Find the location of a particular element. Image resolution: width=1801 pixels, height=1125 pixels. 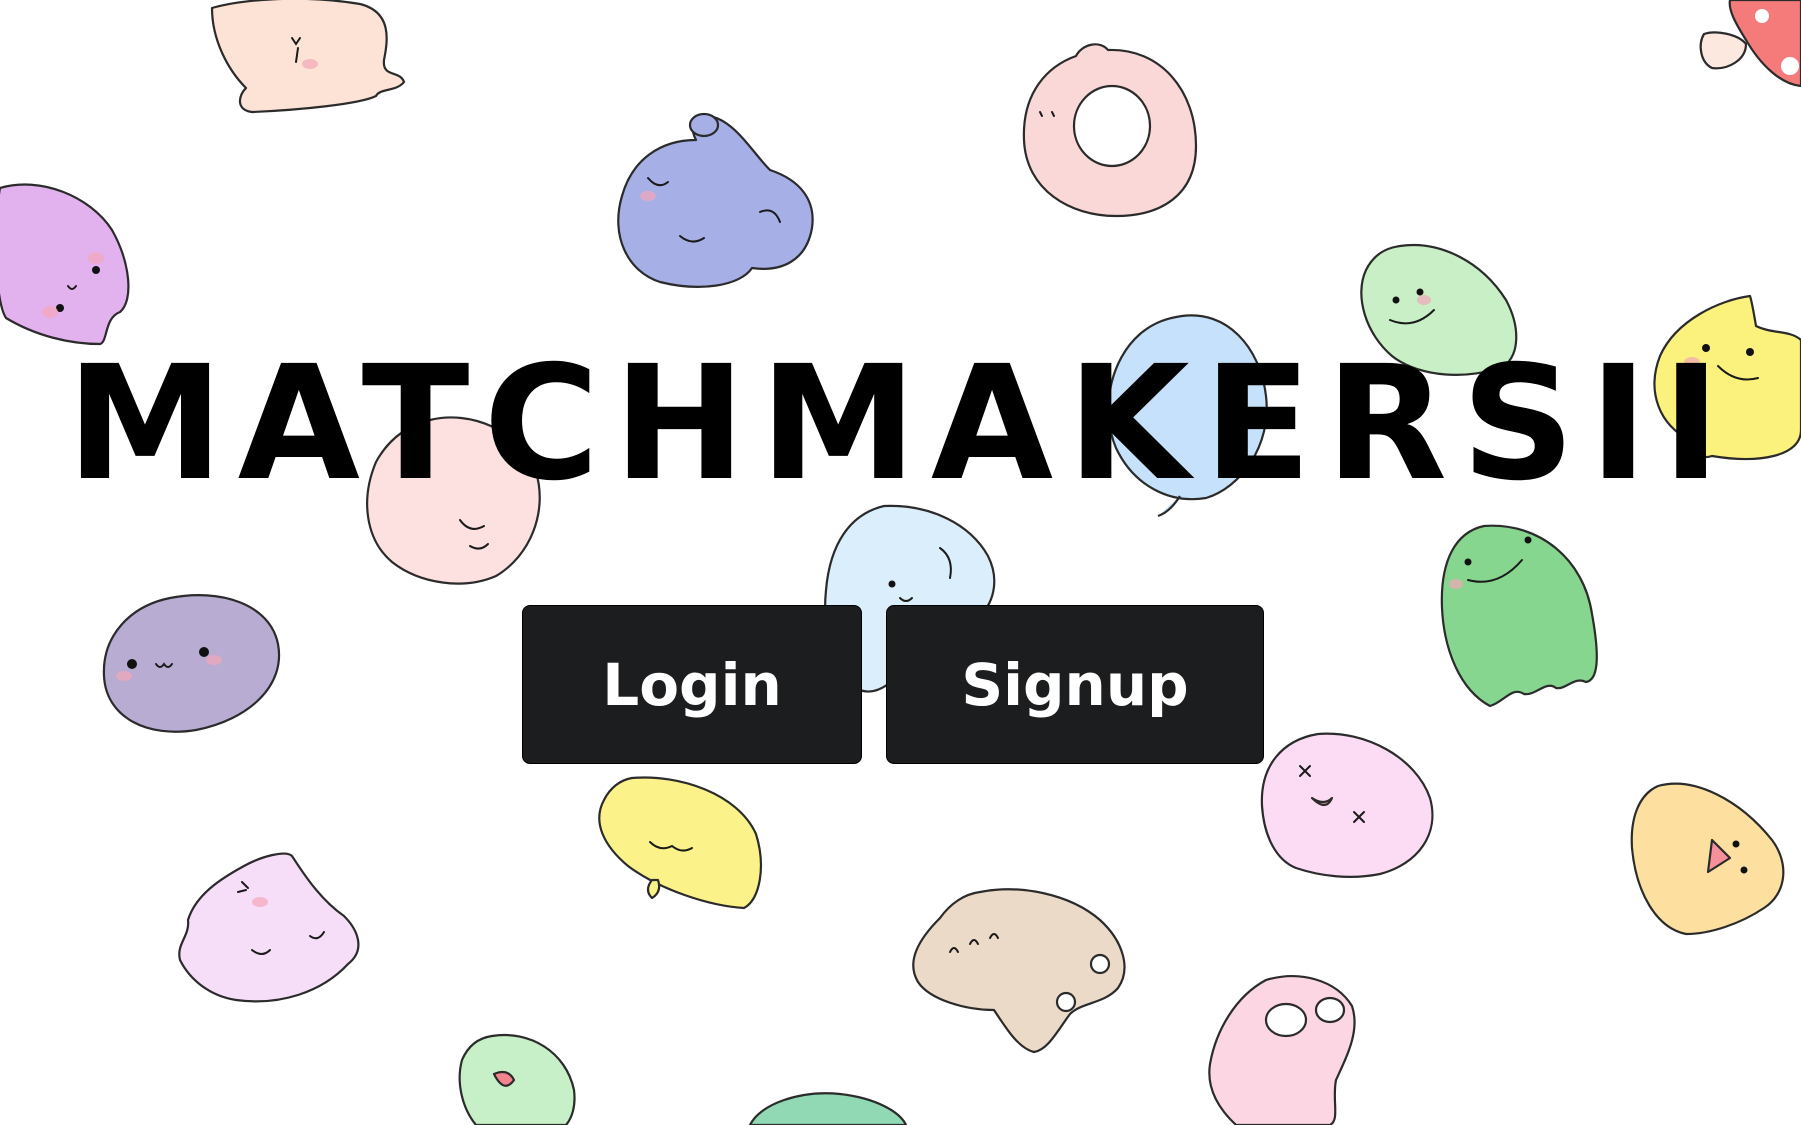

peach-triangle-illustration is located at coordinates (1707, 859).